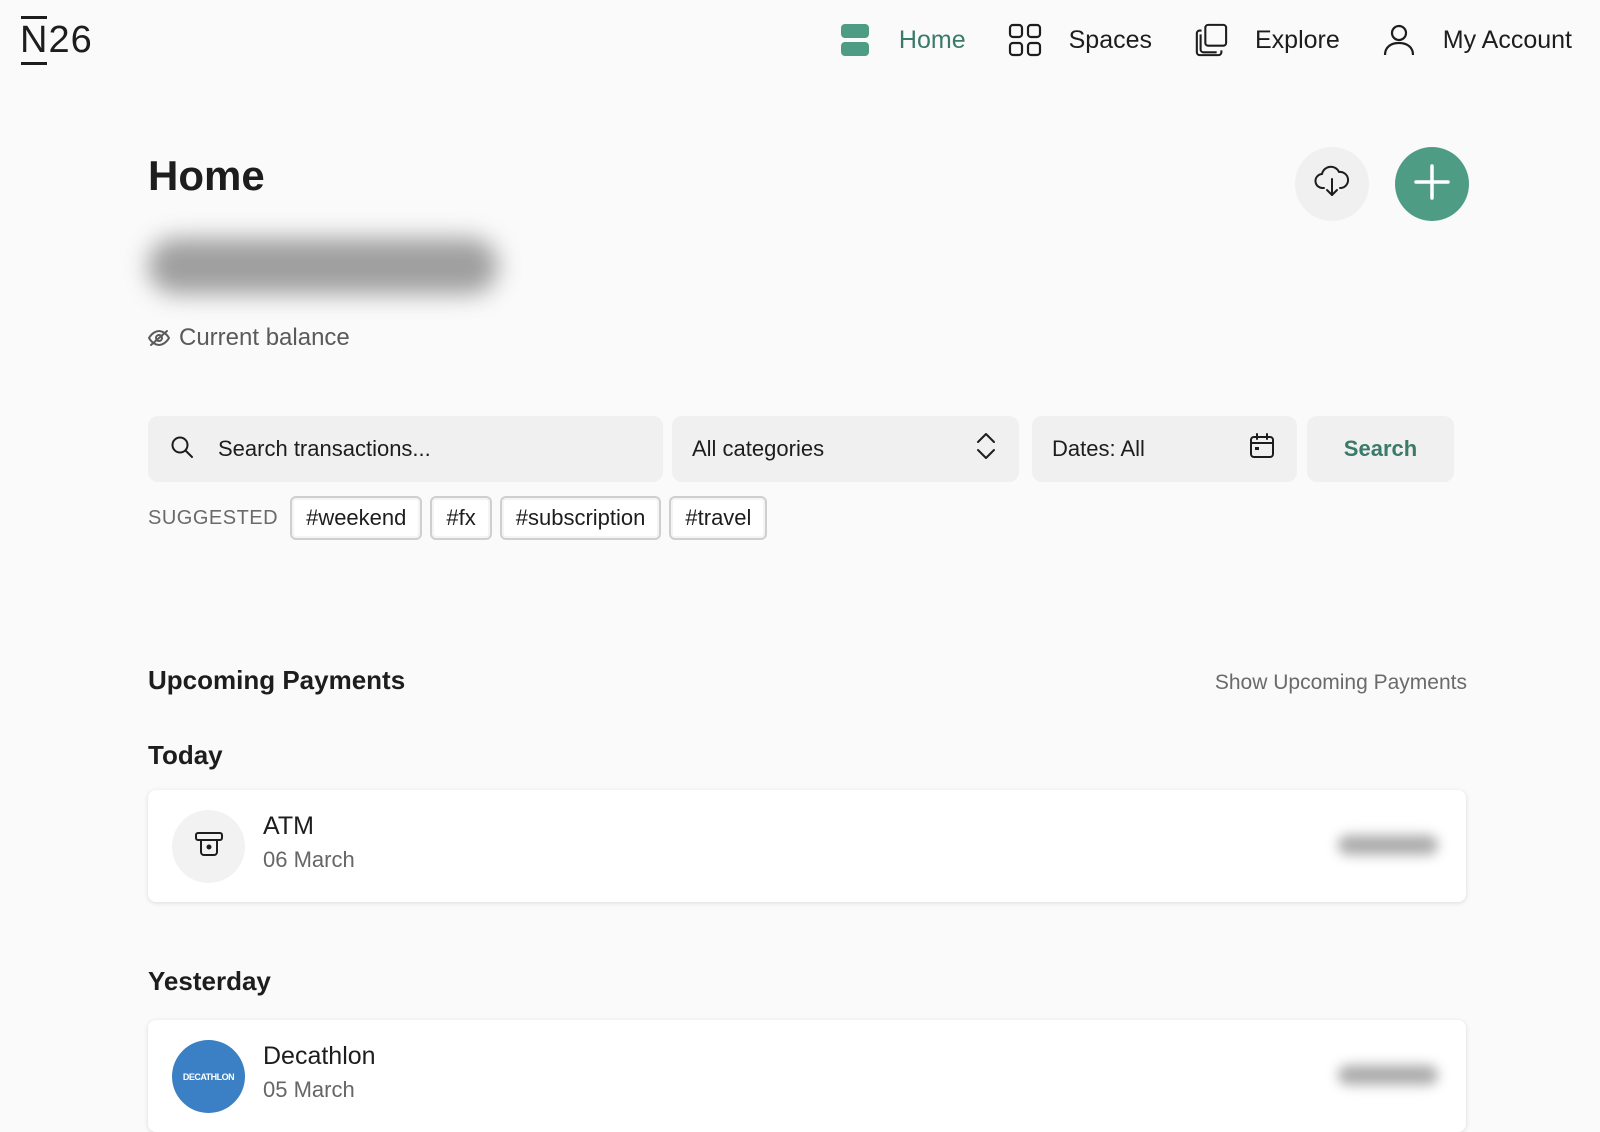  Describe the element at coordinates (758, 448) in the screenshot. I see `category-select-value: All categories` at that location.